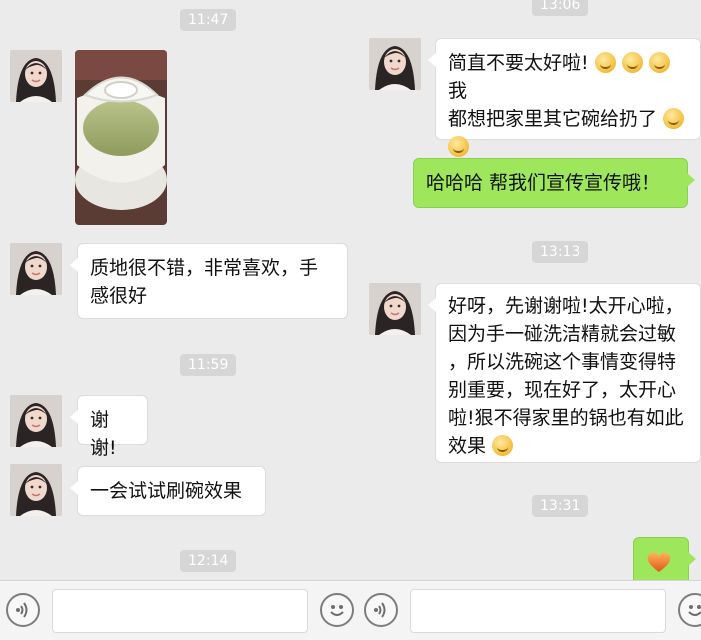  Describe the element at coordinates (103, 434) in the screenshot. I see `message-text: 谢谢!` at that location.